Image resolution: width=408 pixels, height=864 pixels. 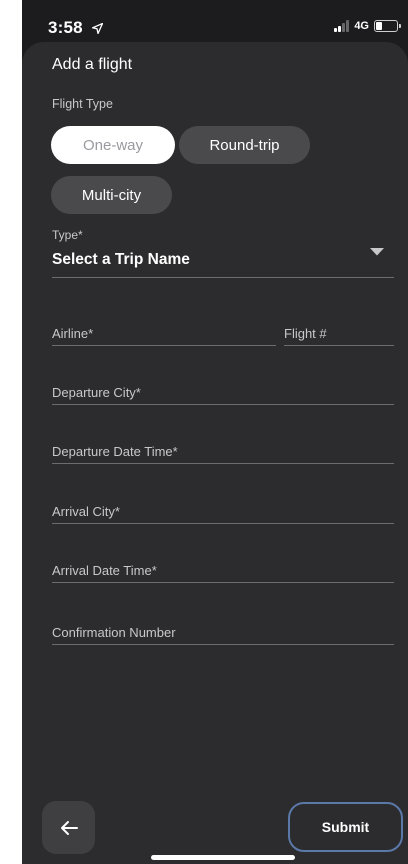 I want to click on flight-type-multi-city: Multi-city, so click(x=111, y=195).